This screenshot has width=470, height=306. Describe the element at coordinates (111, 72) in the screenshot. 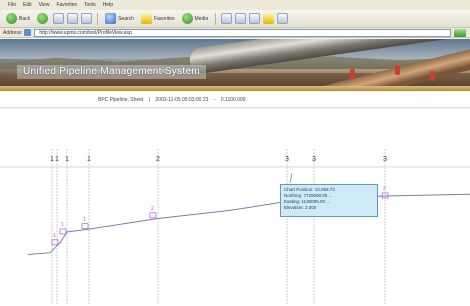

I see `app-title: Unified Pipeline Management System` at that location.